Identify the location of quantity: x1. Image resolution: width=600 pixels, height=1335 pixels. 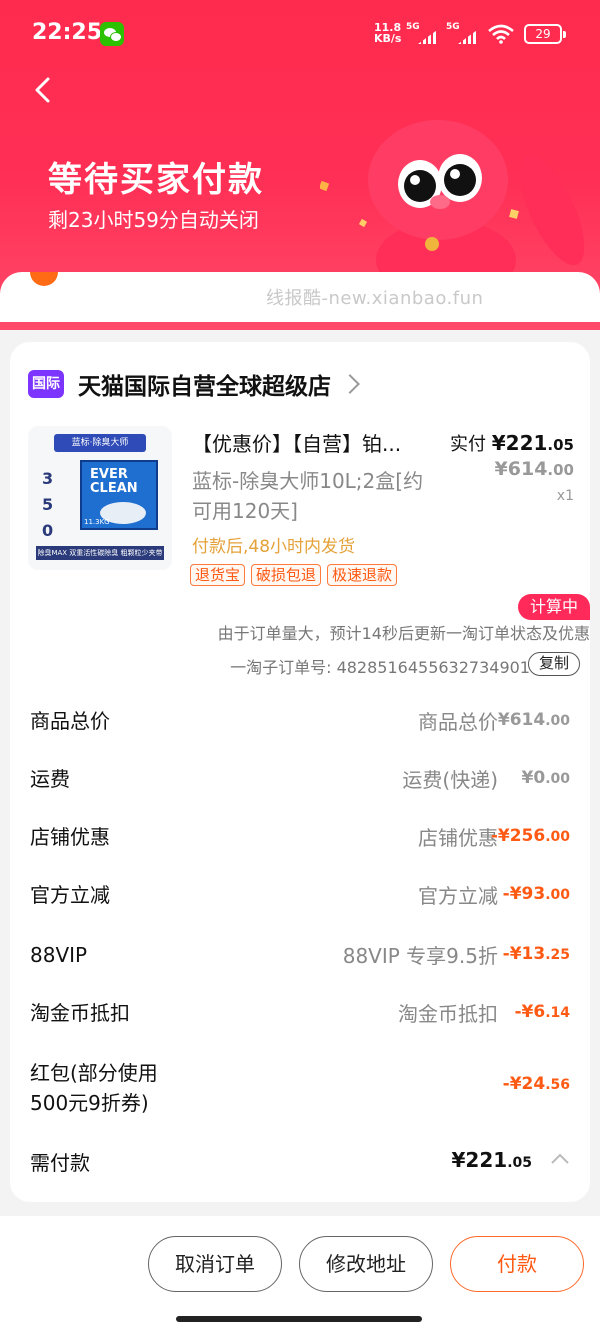
(565, 496).